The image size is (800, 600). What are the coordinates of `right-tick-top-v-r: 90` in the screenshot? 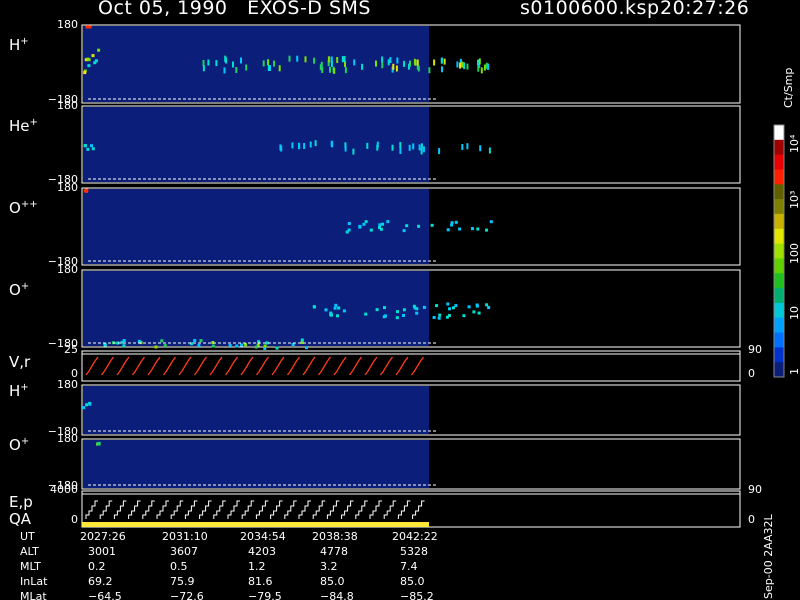 It's located at (755, 349).